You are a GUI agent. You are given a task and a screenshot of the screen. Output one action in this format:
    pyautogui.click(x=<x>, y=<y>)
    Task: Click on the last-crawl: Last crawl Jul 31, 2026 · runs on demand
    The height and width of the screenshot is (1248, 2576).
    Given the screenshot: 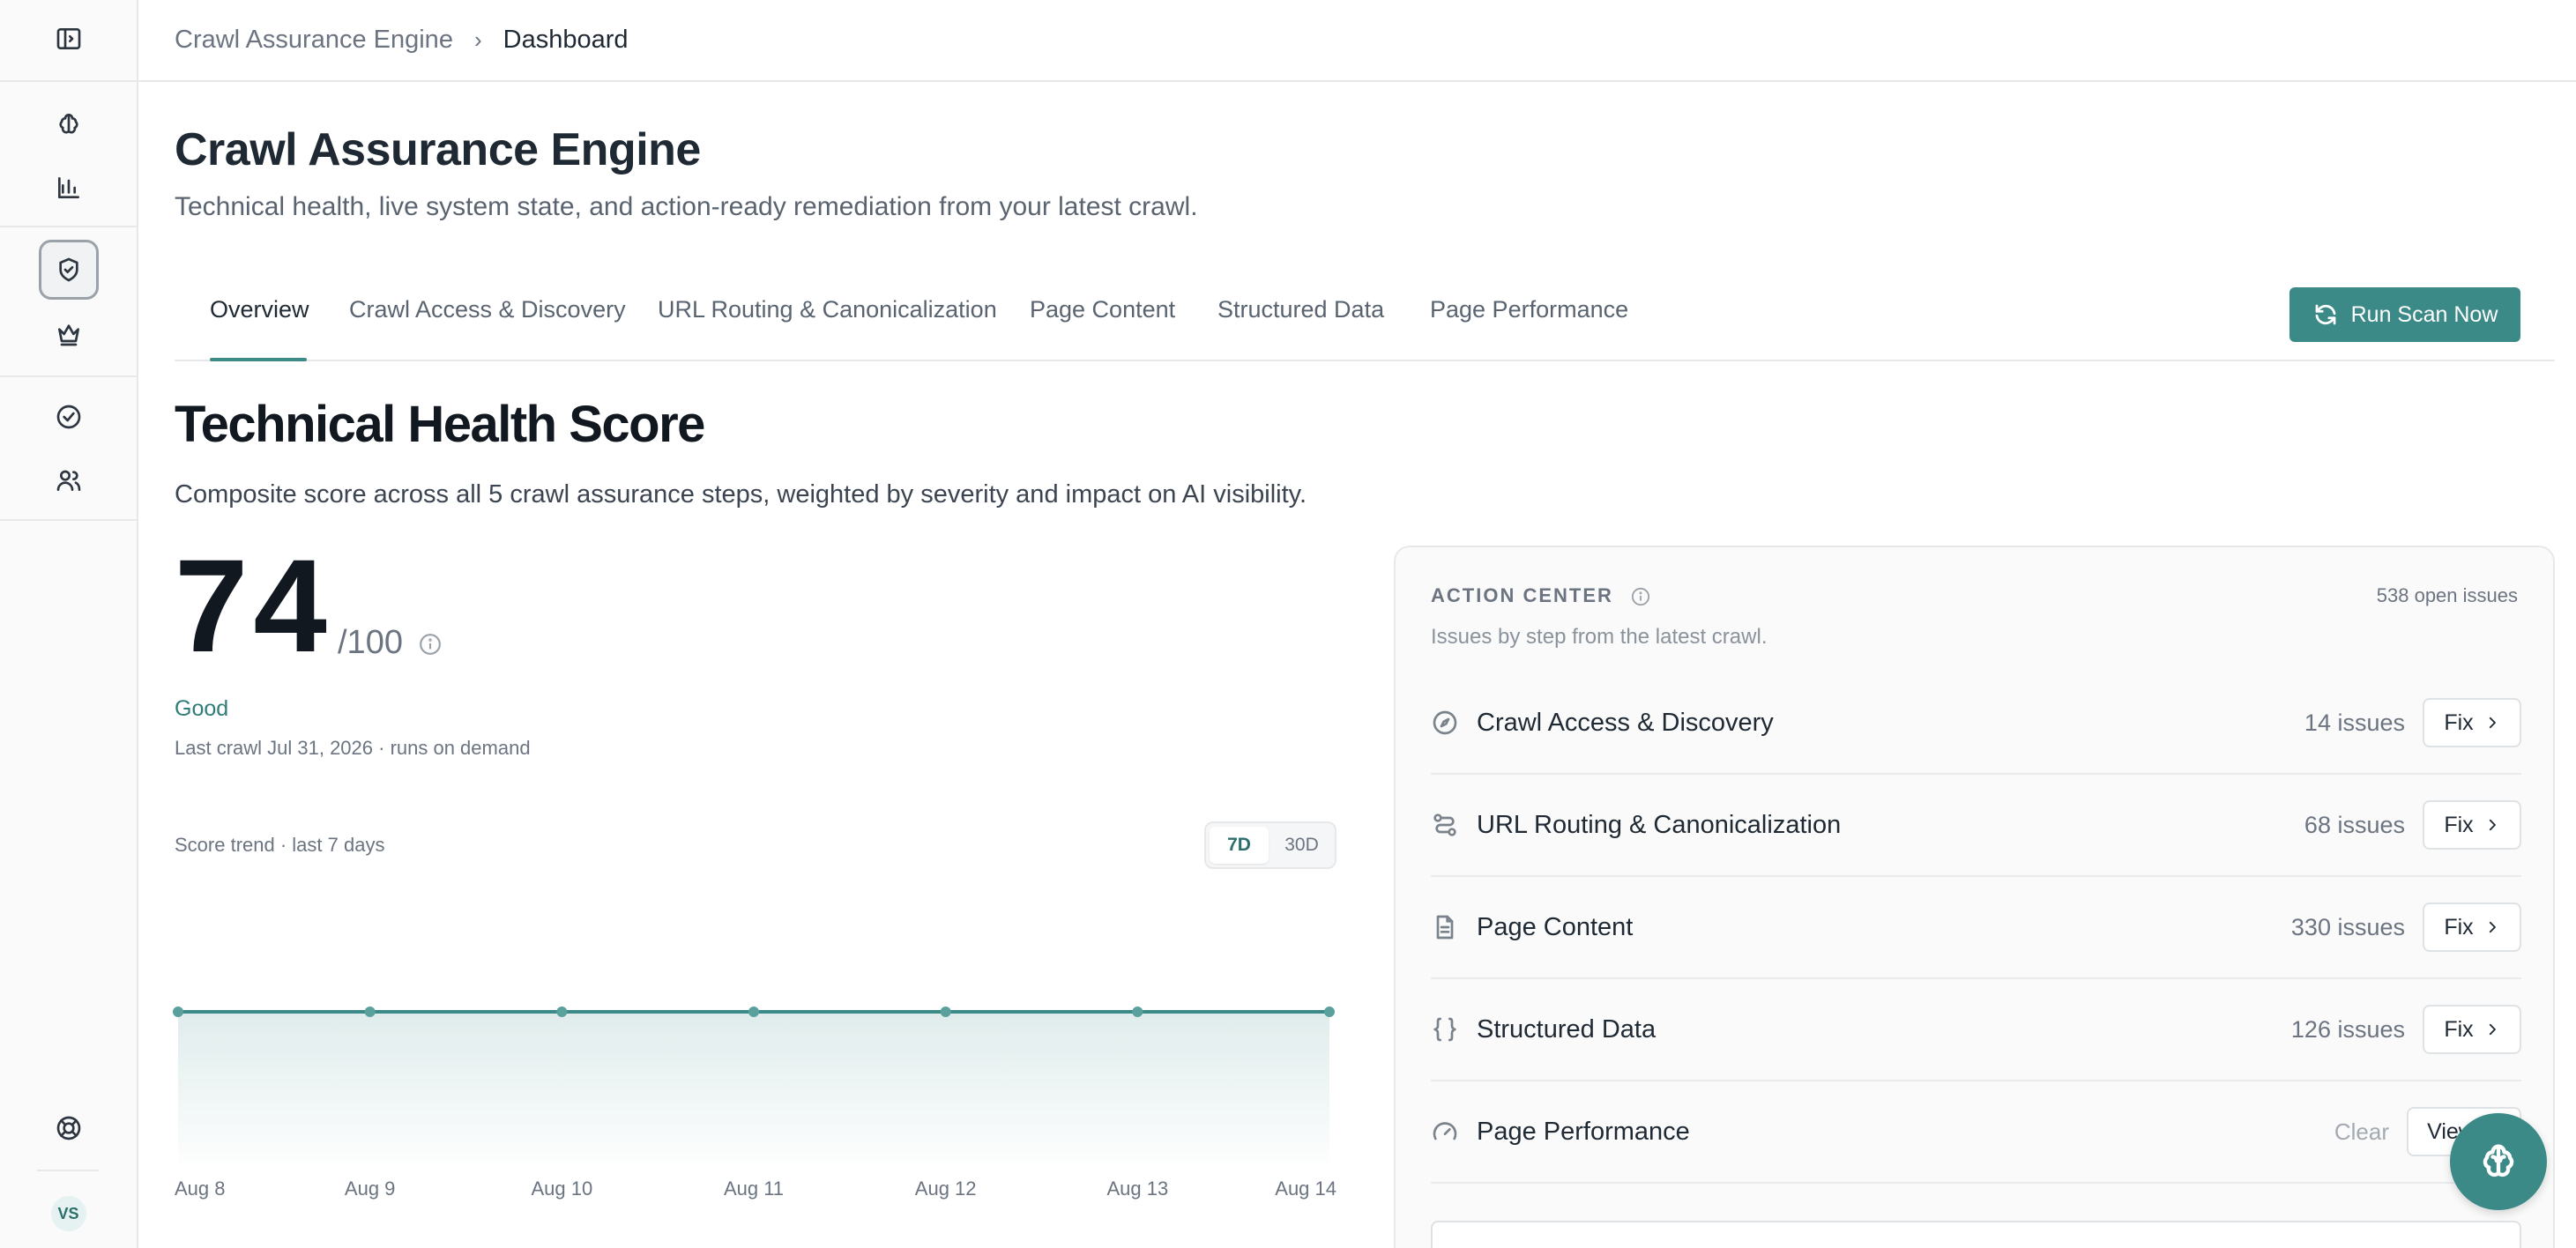 What is the action you would take?
    pyautogui.click(x=353, y=748)
    